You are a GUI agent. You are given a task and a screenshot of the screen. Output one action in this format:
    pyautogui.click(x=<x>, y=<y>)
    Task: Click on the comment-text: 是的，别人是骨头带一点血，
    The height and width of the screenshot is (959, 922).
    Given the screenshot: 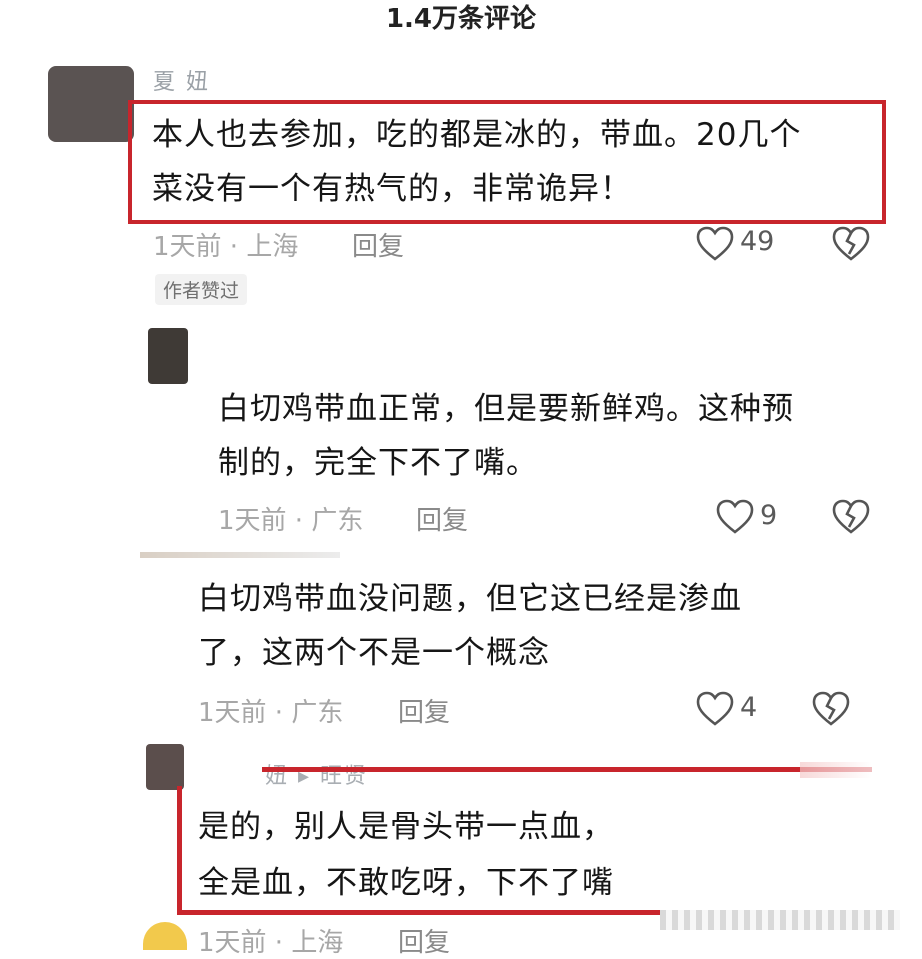 What is the action you would take?
    pyautogui.click(x=406, y=827)
    